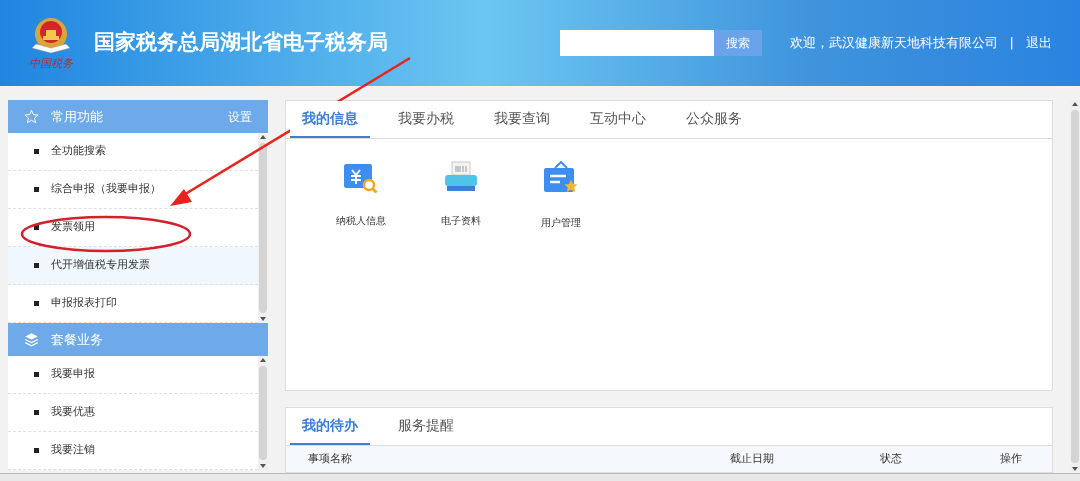 The width and height of the screenshot is (1080, 481). I want to click on column-header: 状态, so click(891, 458).